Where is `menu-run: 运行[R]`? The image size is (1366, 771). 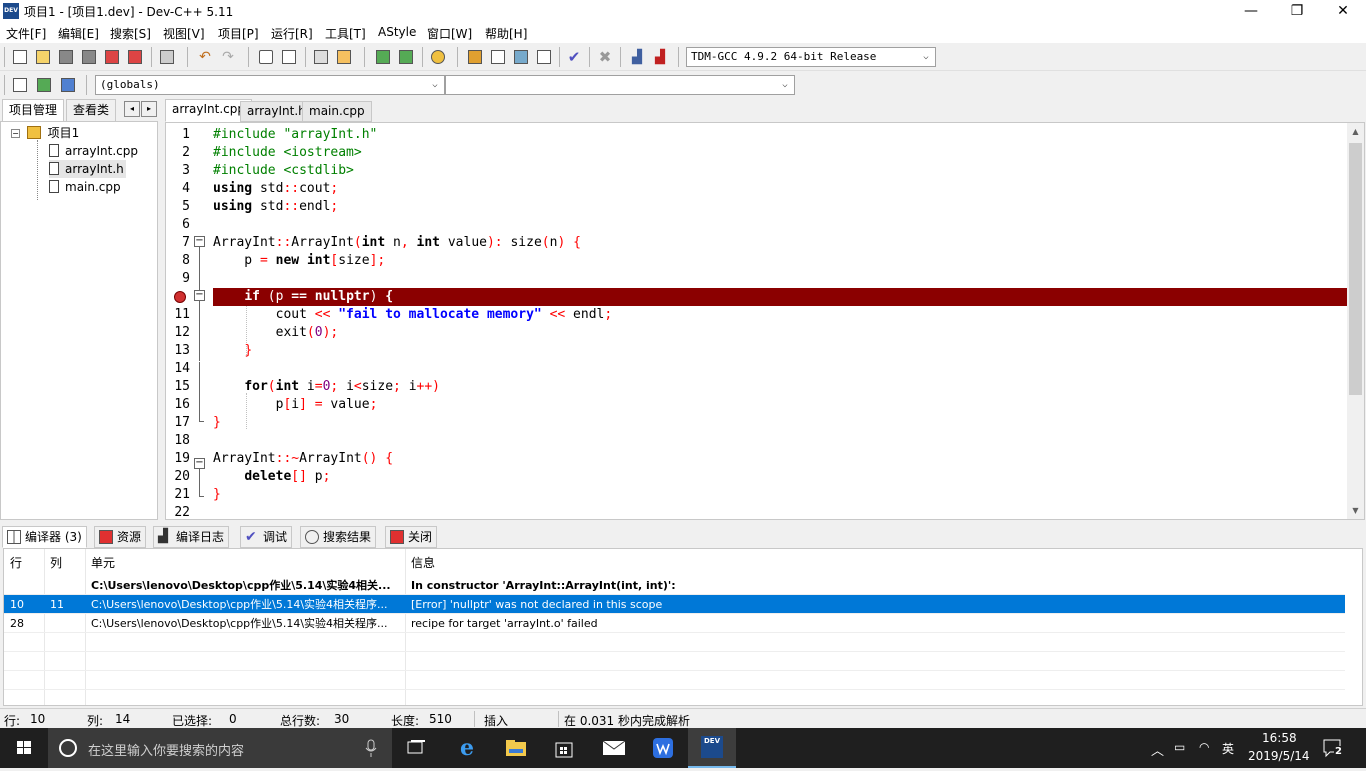
menu-run: 运行[R] is located at coordinates (292, 33).